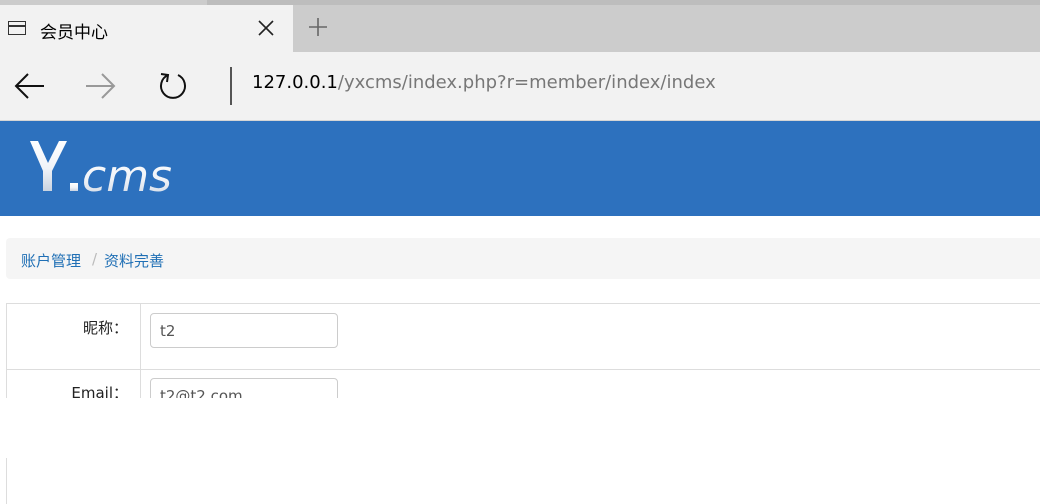 The image size is (1040, 504). What do you see at coordinates (17, 28) in the screenshot?
I see `page-icon` at bounding box center [17, 28].